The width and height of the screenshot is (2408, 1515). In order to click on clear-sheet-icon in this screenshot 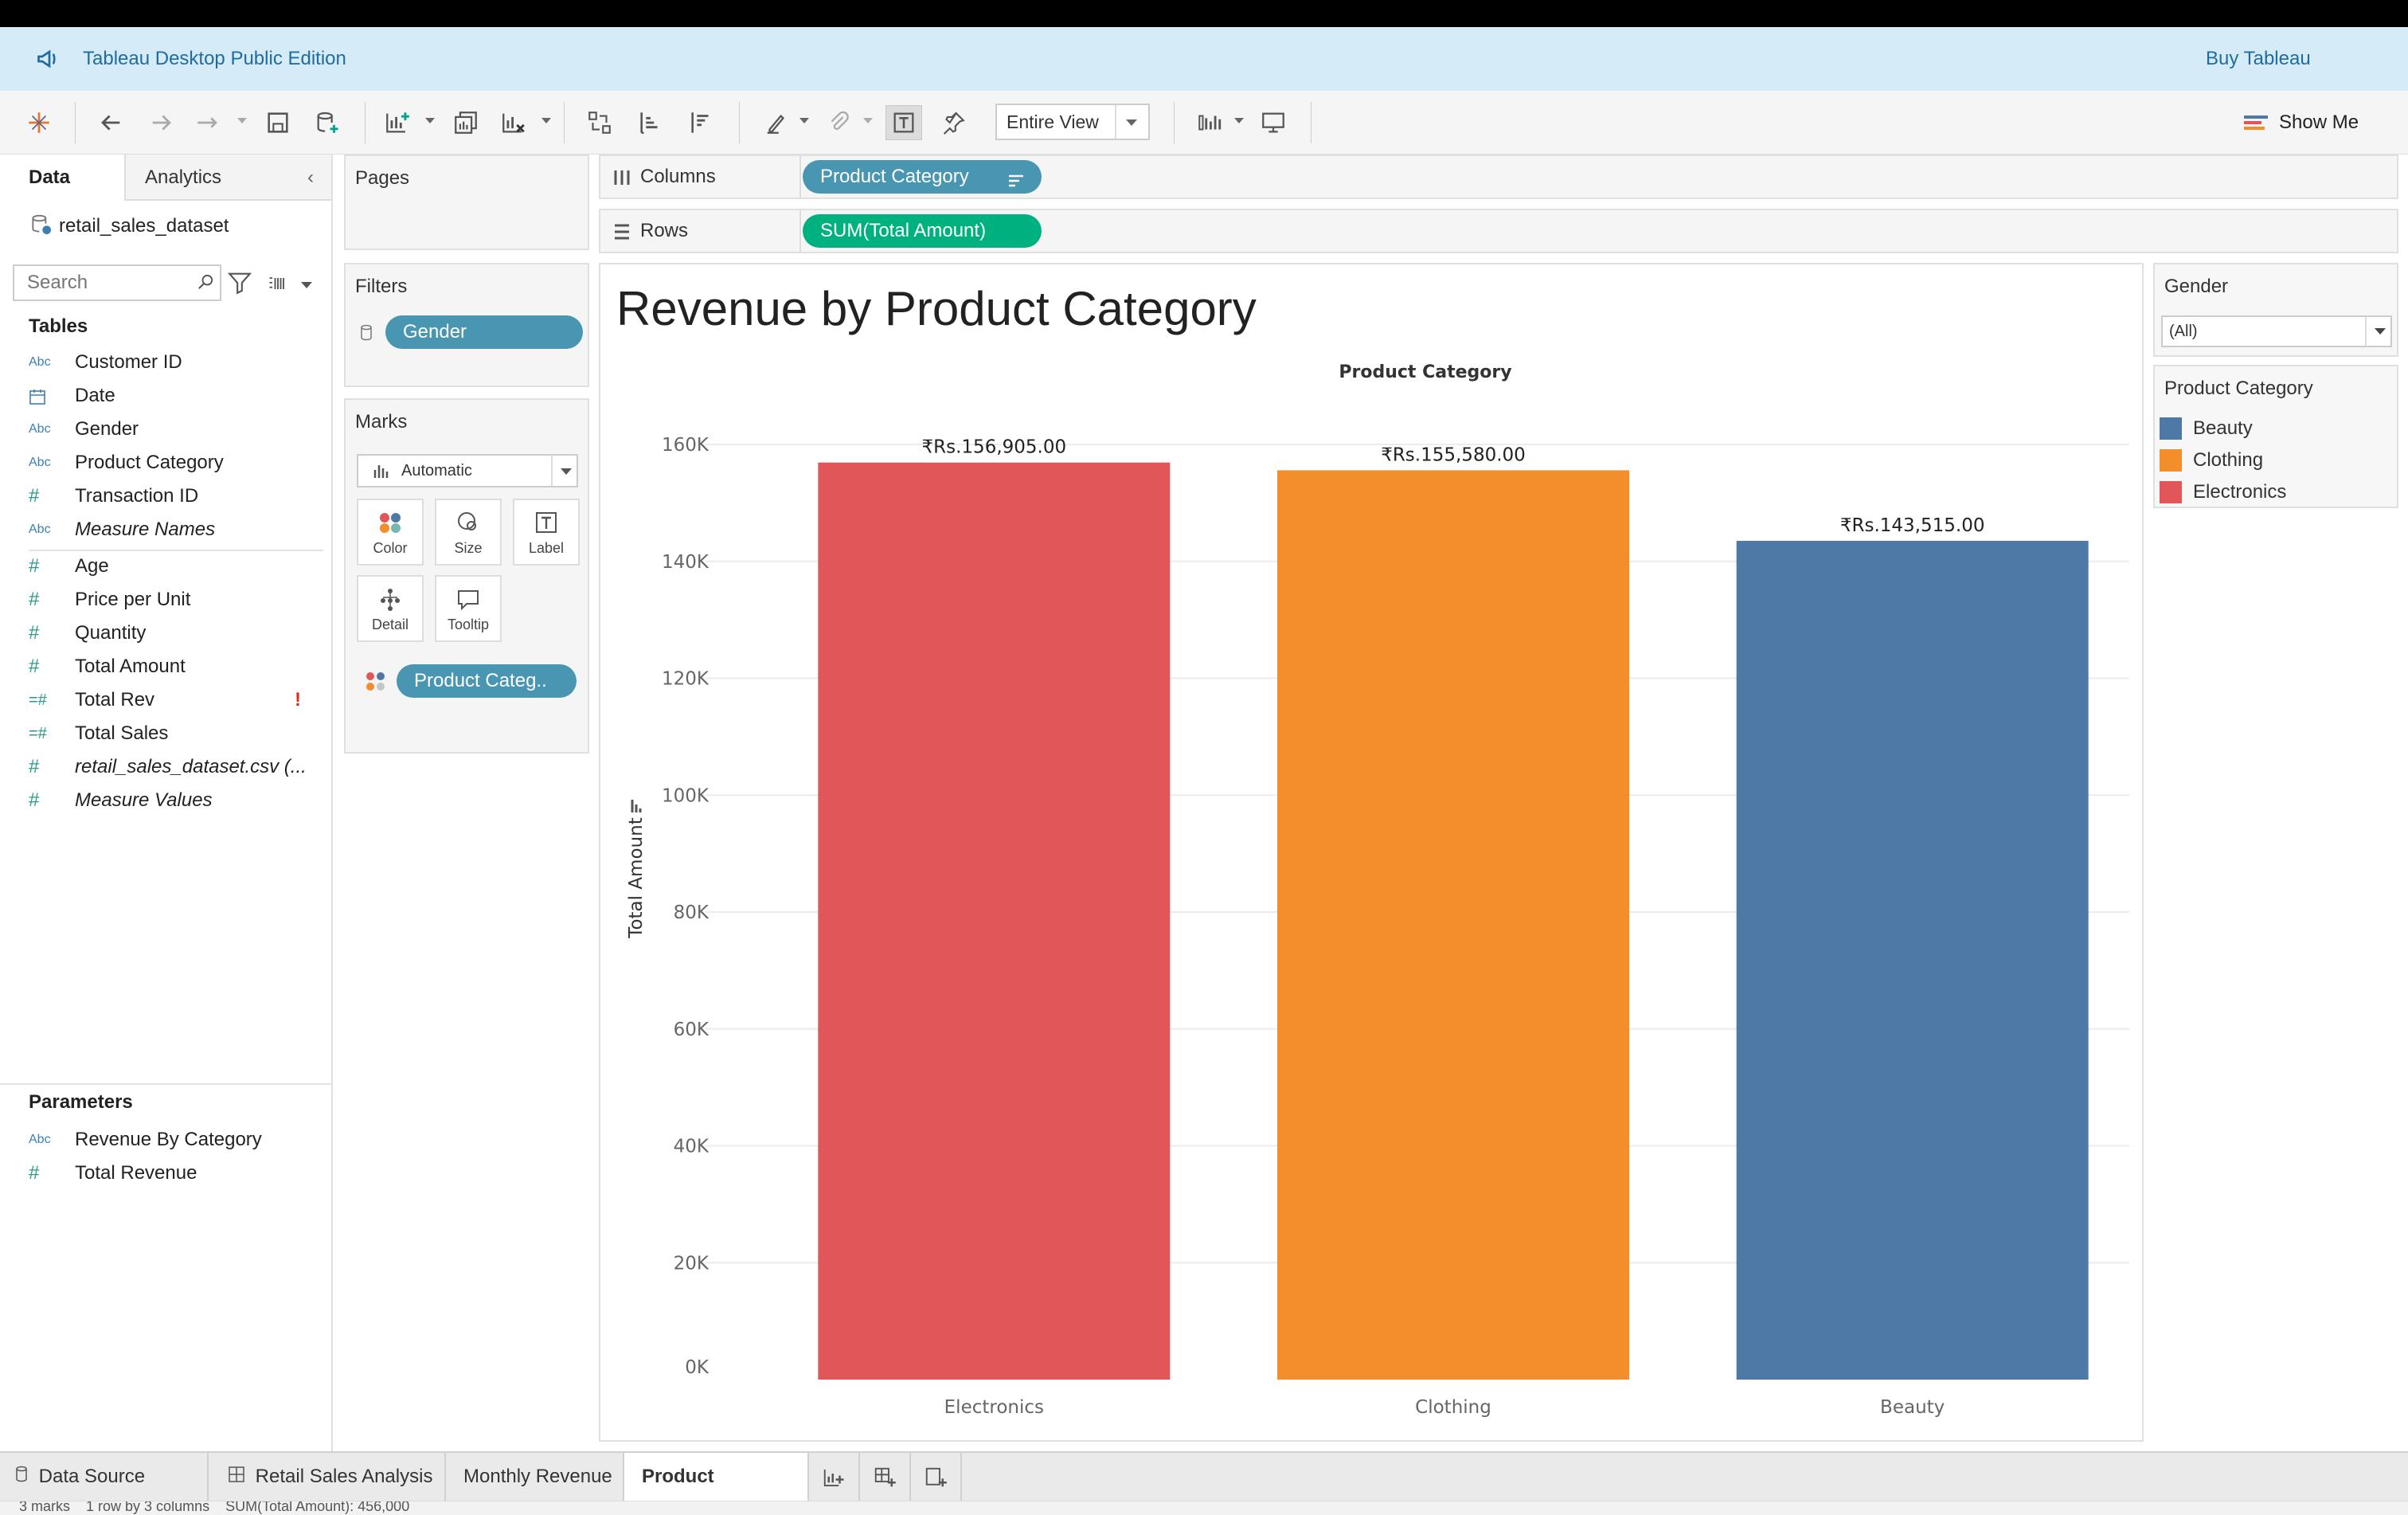, I will do `click(513, 122)`.